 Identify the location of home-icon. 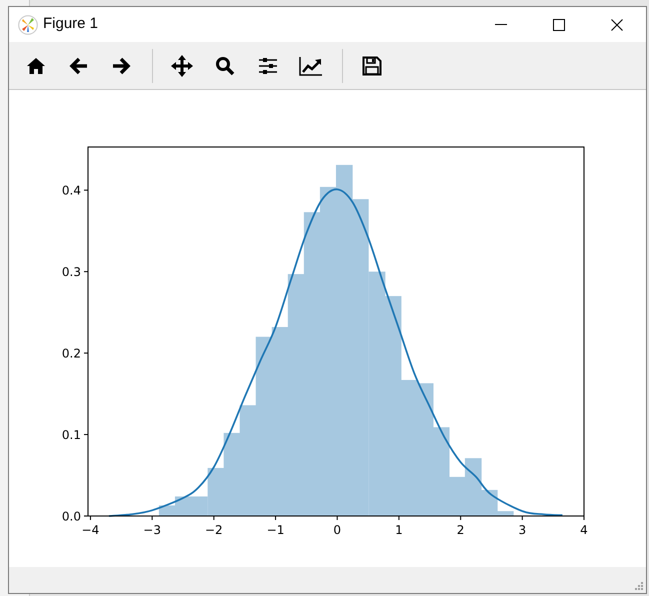
(36, 65).